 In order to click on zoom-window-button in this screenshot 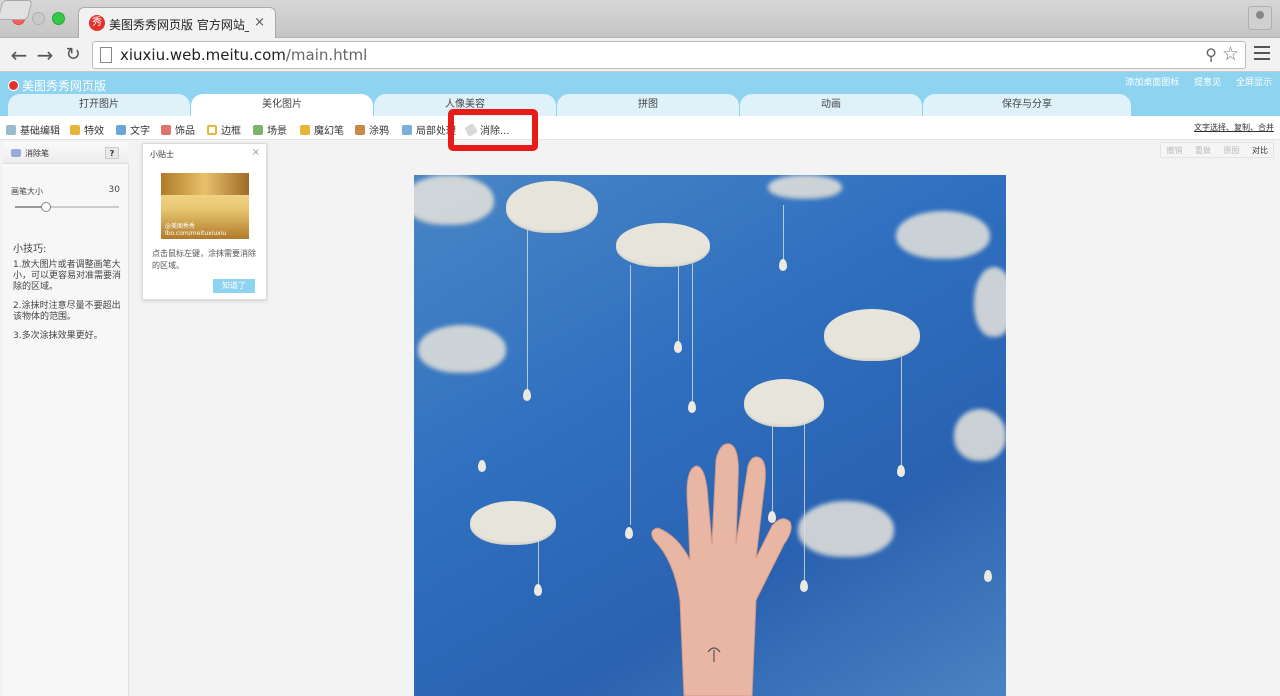, I will do `click(58, 18)`.